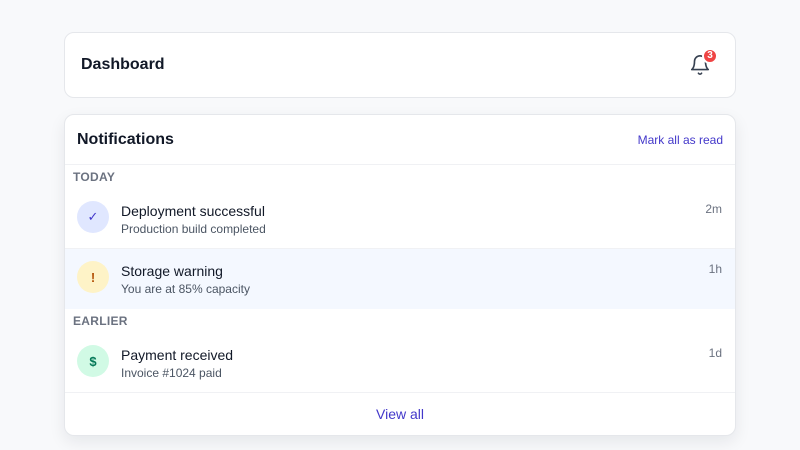 The image size is (800, 450). I want to click on notification-item: $ Payment received Invoice #1024 paid 1d, so click(400, 363).